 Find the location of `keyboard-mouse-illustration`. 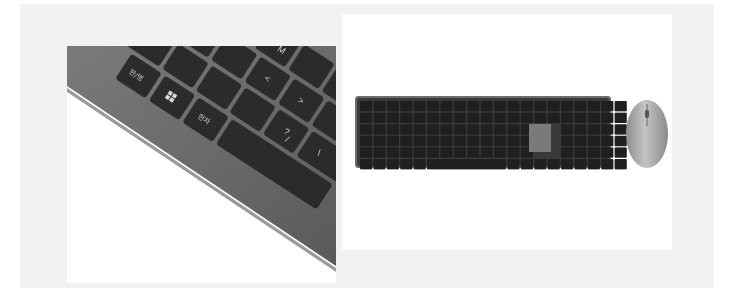

keyboard-mouse-illustration is located at coordinates (511, 133).